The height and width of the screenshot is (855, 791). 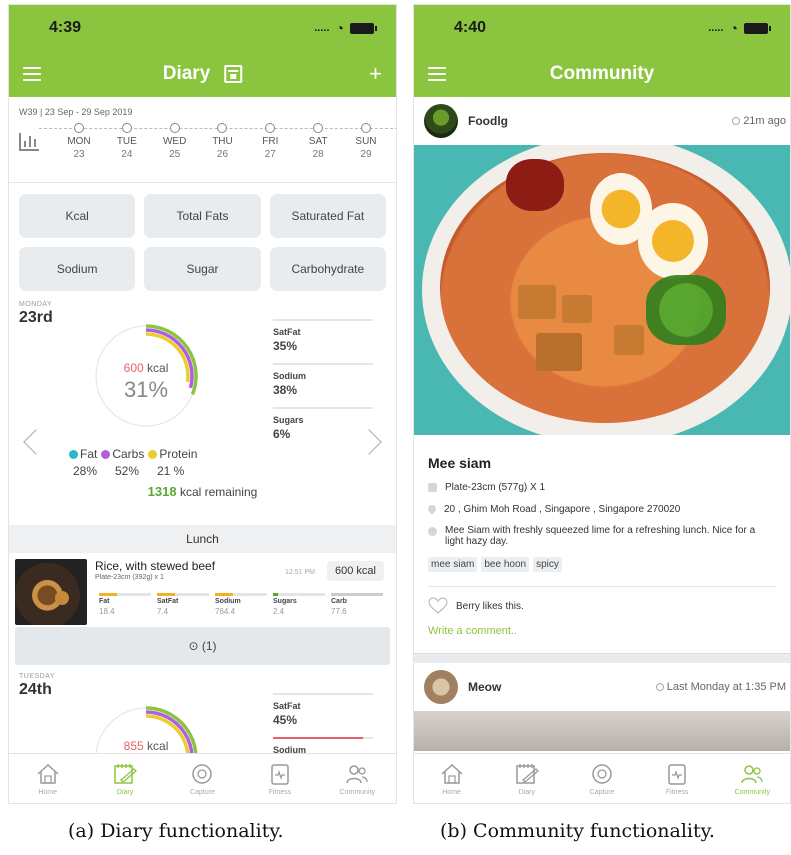 I want to click on legend-carbs: Carbs, so click(x=122, y=454).